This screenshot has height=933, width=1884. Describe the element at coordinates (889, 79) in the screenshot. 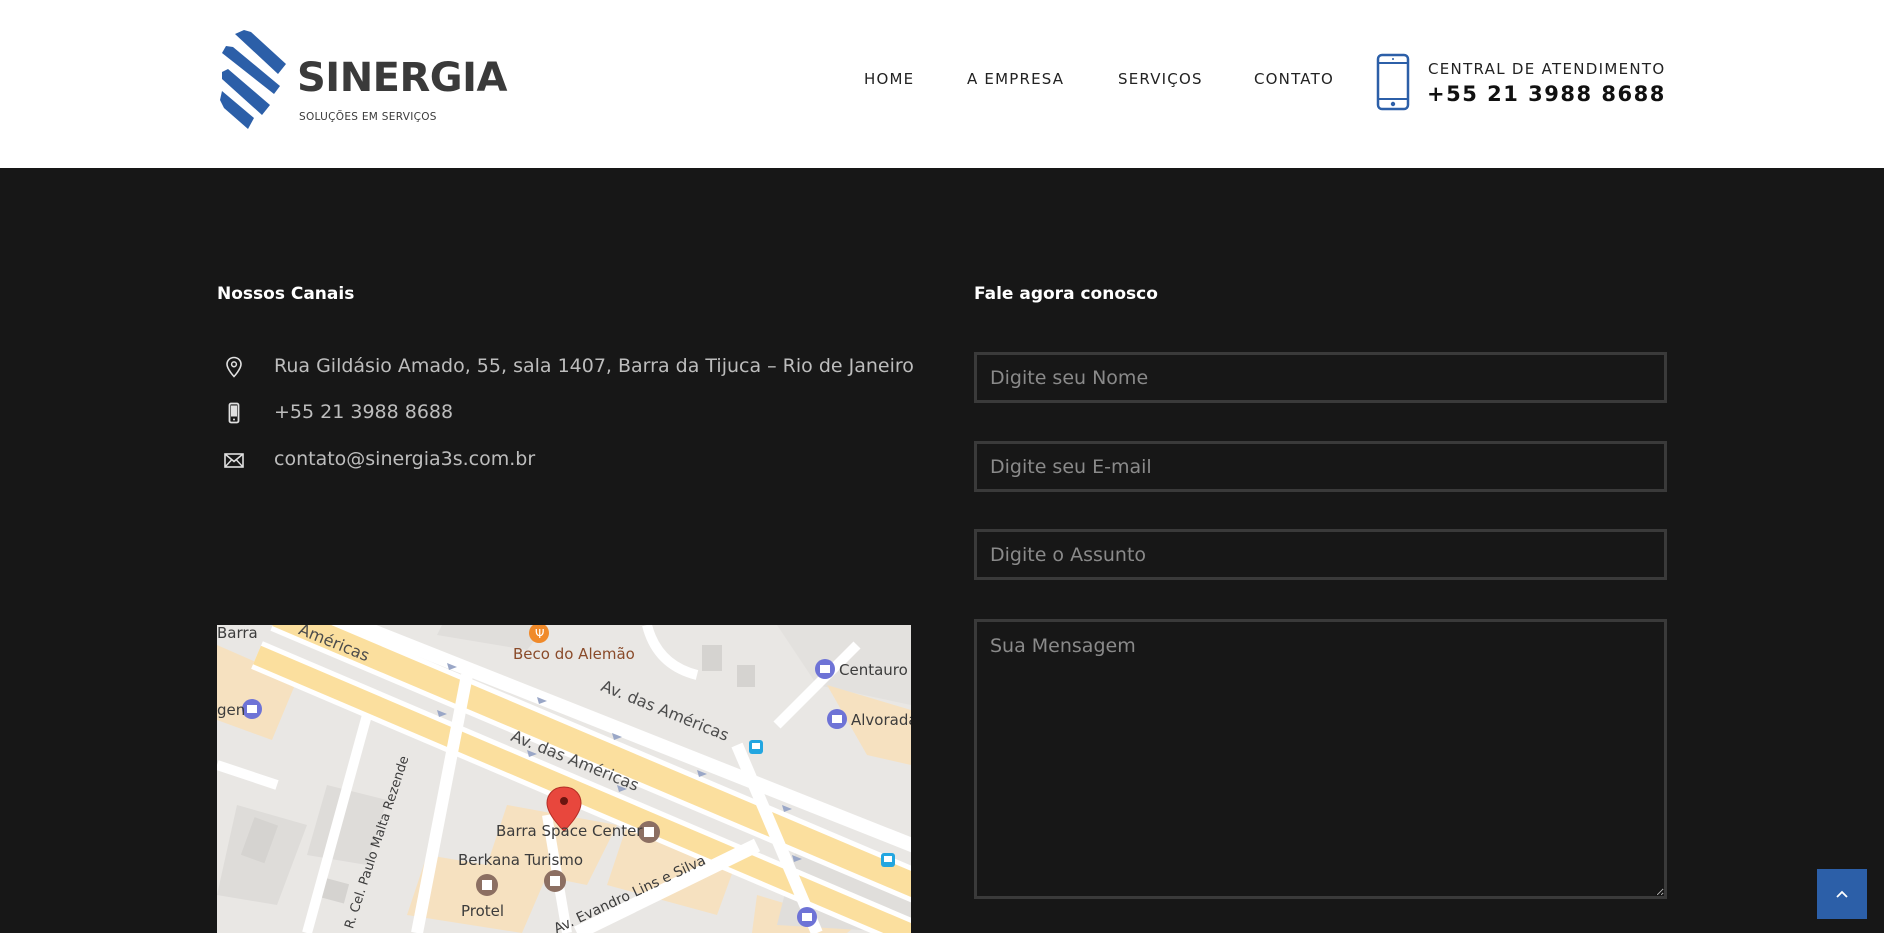

I see `nav-home: HOME` at that location.